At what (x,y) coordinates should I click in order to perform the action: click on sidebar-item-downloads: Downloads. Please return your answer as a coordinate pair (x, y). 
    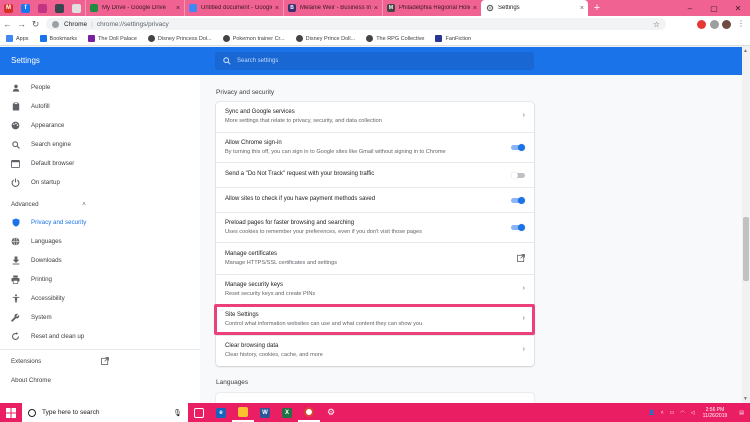
    Looking at the image, I should click on (36, 260).